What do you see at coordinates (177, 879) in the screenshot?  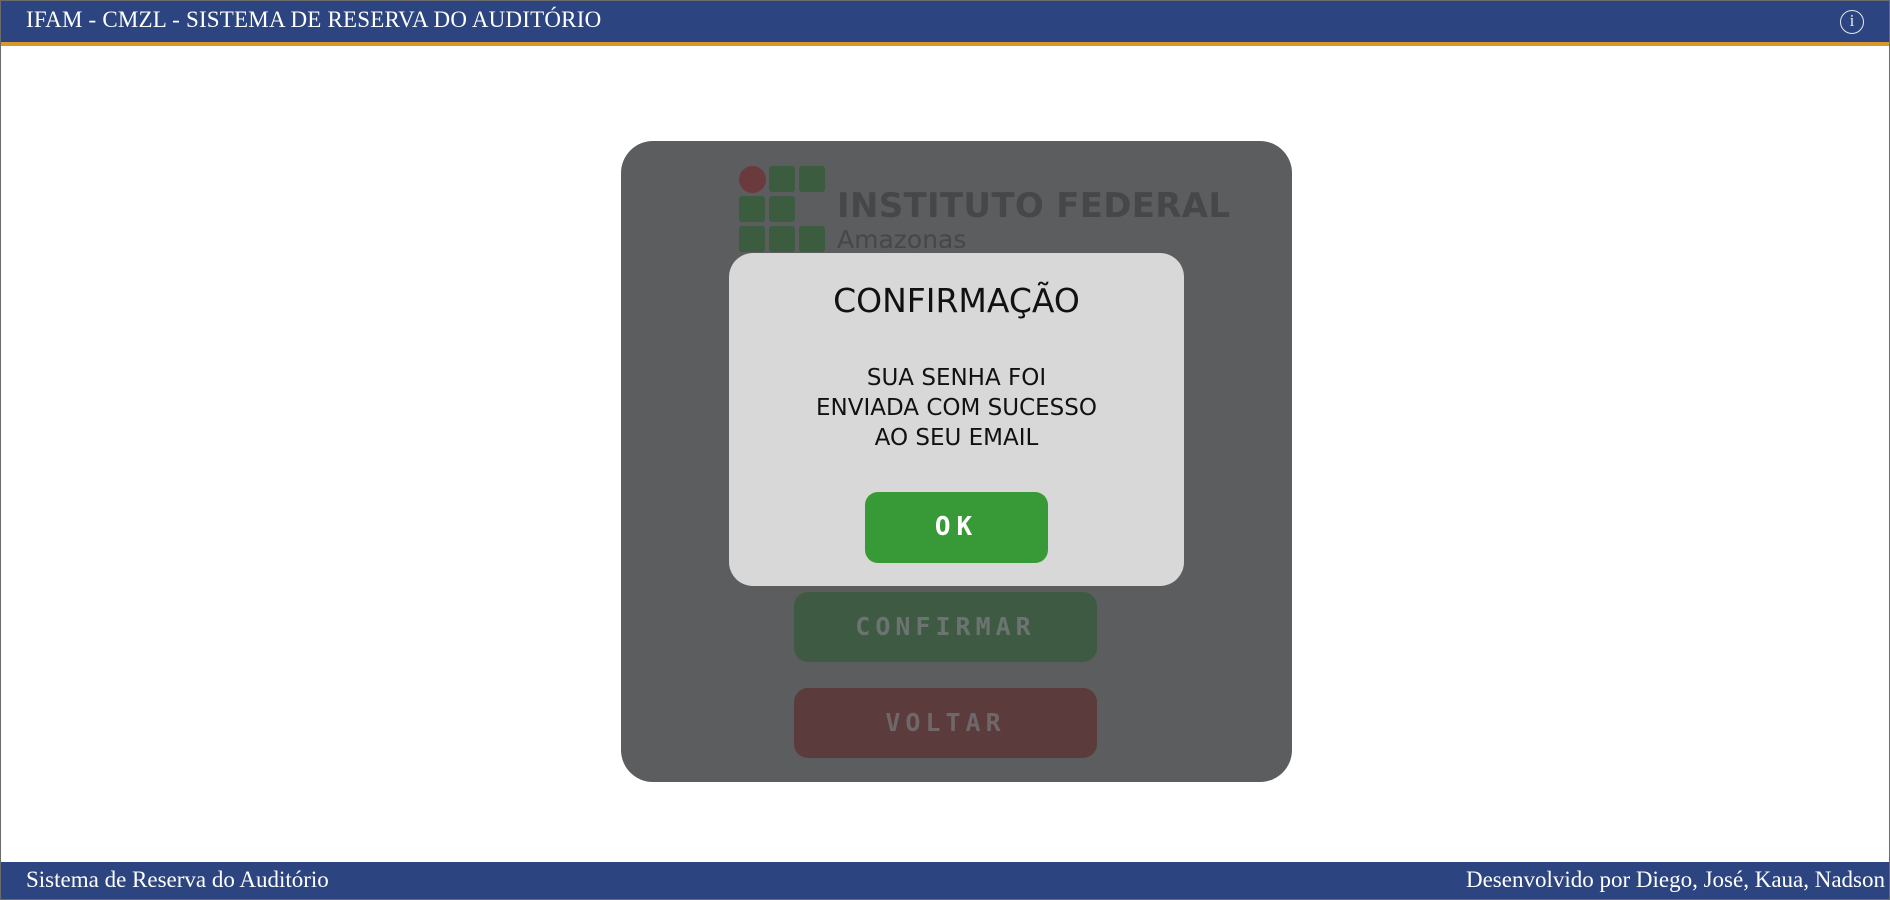 I see `footer-system-name: Sistema de Reserva do Auditório` at bounding box center [177, 879].